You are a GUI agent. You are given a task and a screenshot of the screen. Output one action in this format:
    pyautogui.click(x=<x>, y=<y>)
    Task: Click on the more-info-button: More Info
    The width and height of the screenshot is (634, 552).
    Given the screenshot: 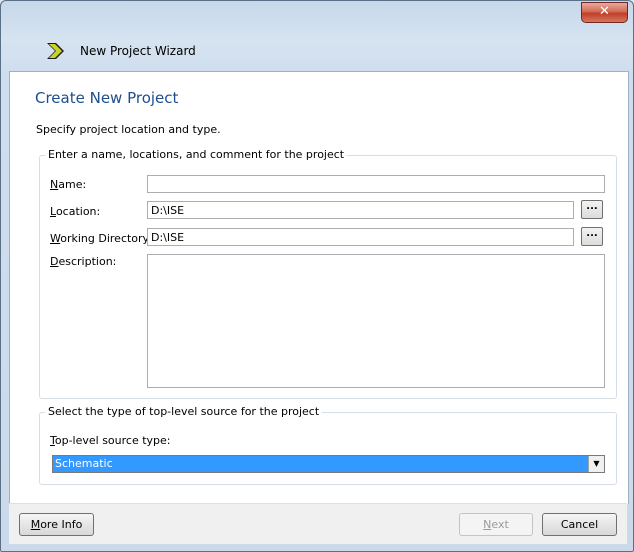 What is the action you would take?
    pyautogui.click(x=56, y=524)
    